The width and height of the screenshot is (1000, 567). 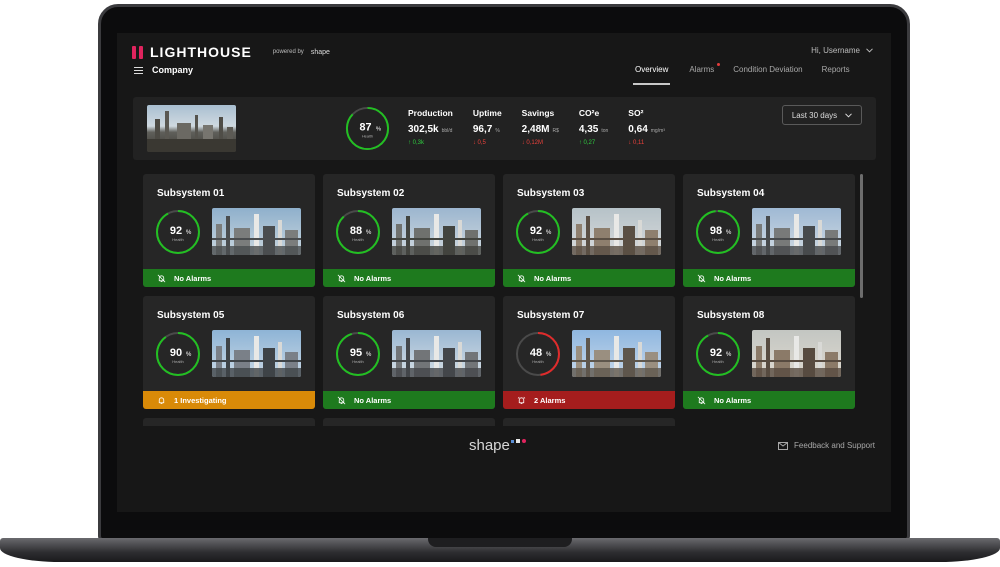 What do you see at coordinates (769, 230) in the screenshot?
I see `subsystem-card: Subsystem 04 98% Health No Alarms` at bounding box center [769, 230].